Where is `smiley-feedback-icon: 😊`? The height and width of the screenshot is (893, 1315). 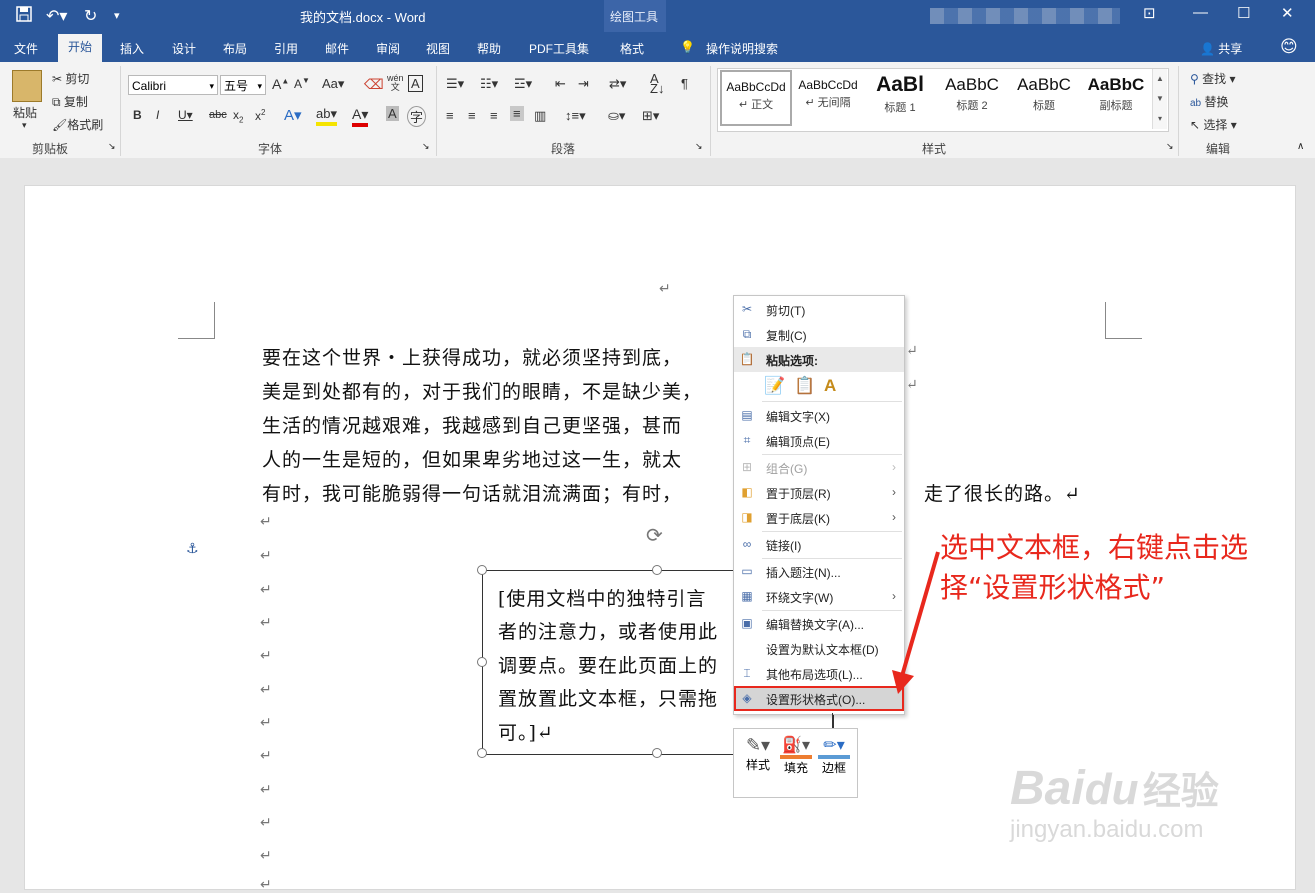
smiley-feedback-icon: 😊 is located at coordinates (1289, 47).